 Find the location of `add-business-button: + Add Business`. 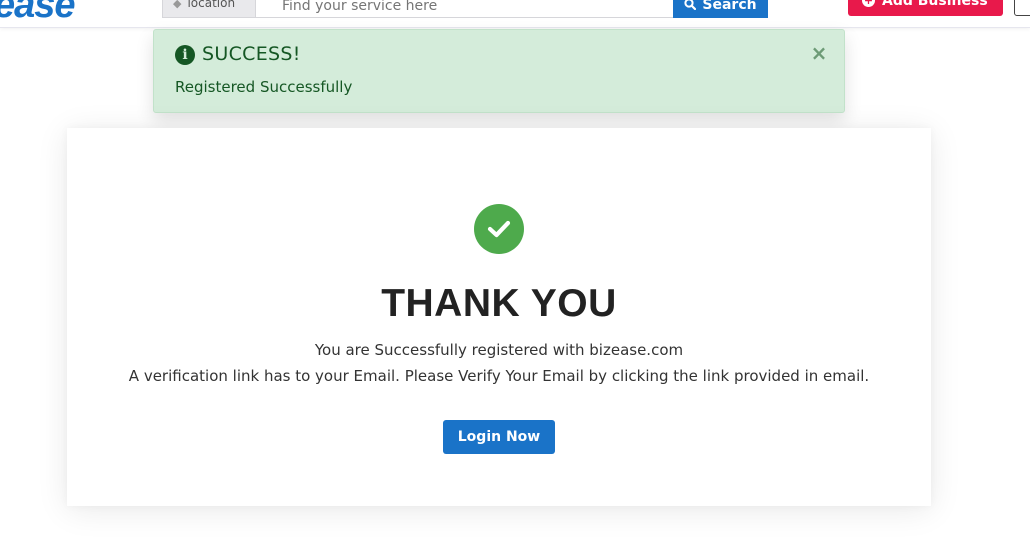

add-business-button: + Add Business is located at coordinates (925, 8).